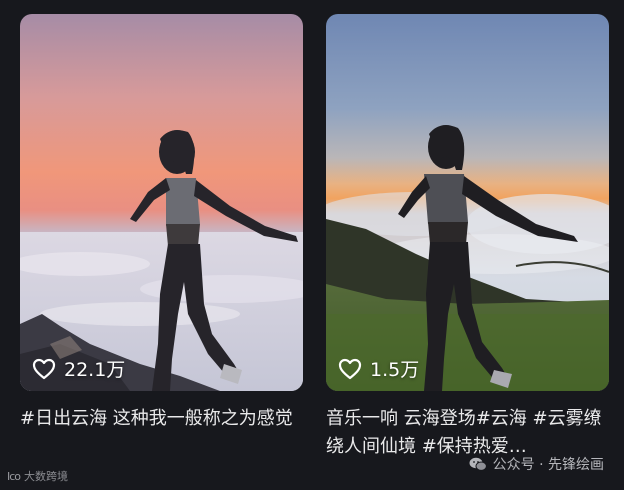  Describe the element at coordinates (395, 370) in the screenshot. I see `like-count-value: 1.5万` at that location.